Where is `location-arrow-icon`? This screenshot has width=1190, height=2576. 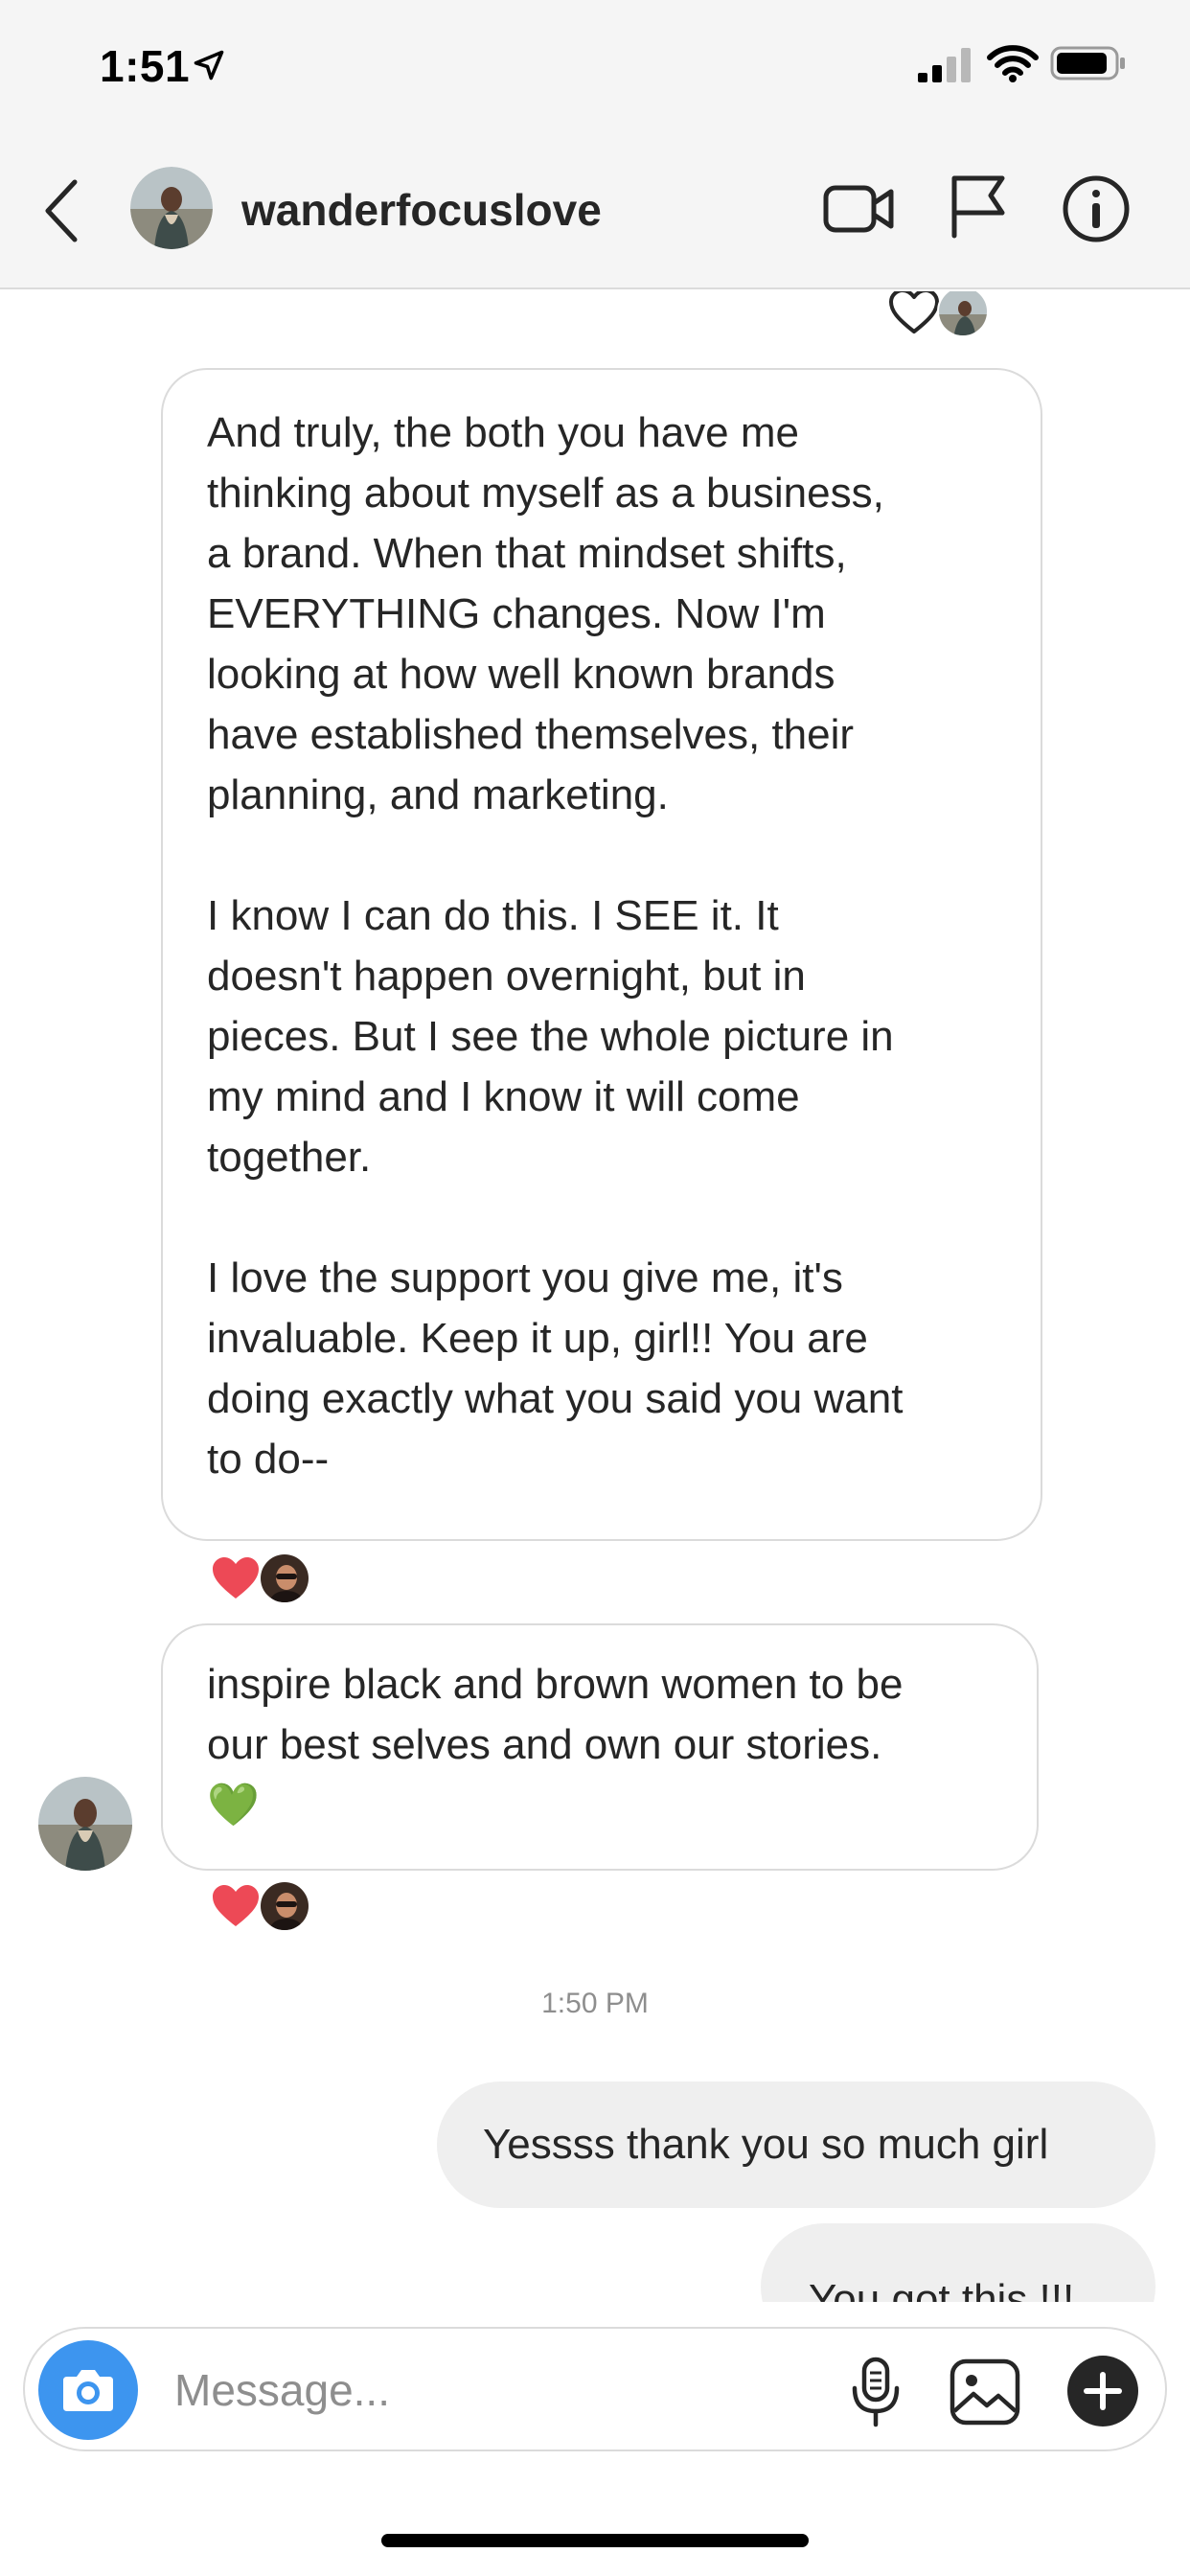
location-arrow-icon is located at coordinates (209, 65).